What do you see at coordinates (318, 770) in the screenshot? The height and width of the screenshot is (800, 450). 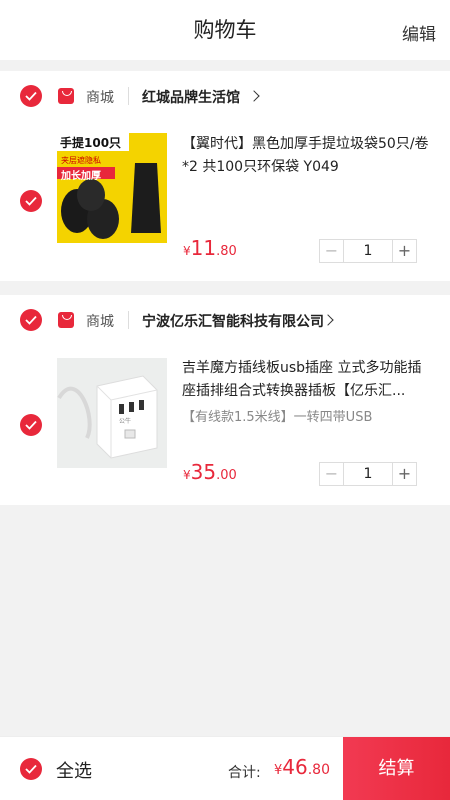 I see `total-decimal: .80` at bounding box center [318, 770].